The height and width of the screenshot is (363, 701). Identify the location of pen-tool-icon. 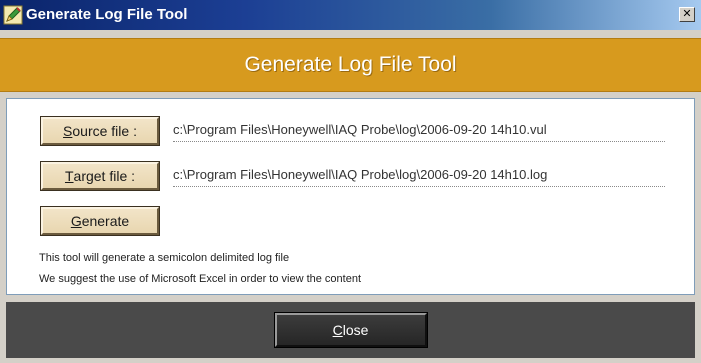
(13, 15).